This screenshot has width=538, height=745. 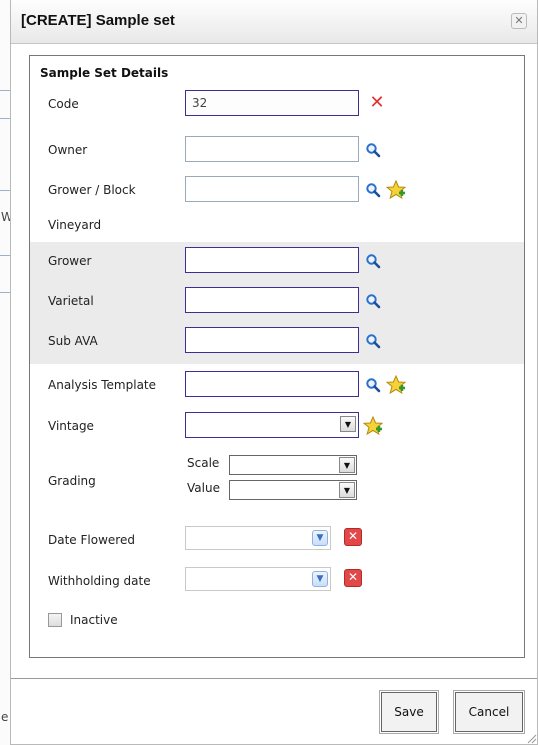 What do you see at coordinates (55, 620) in the screenshot?
I see `inactive-checkbox` at bounding box center [55, 620].